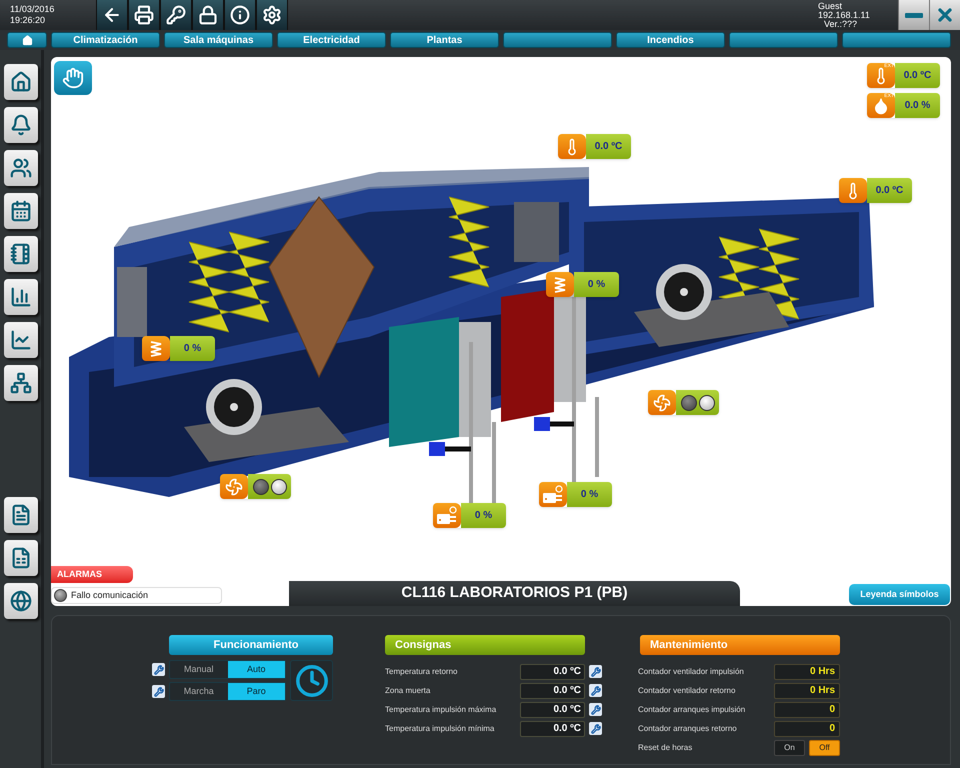 This screenshot has width=960, height=768. Describe the element at coordinates (218, 40) in the screenshot. I see `nav-tab: Sala máquinas` at that location.